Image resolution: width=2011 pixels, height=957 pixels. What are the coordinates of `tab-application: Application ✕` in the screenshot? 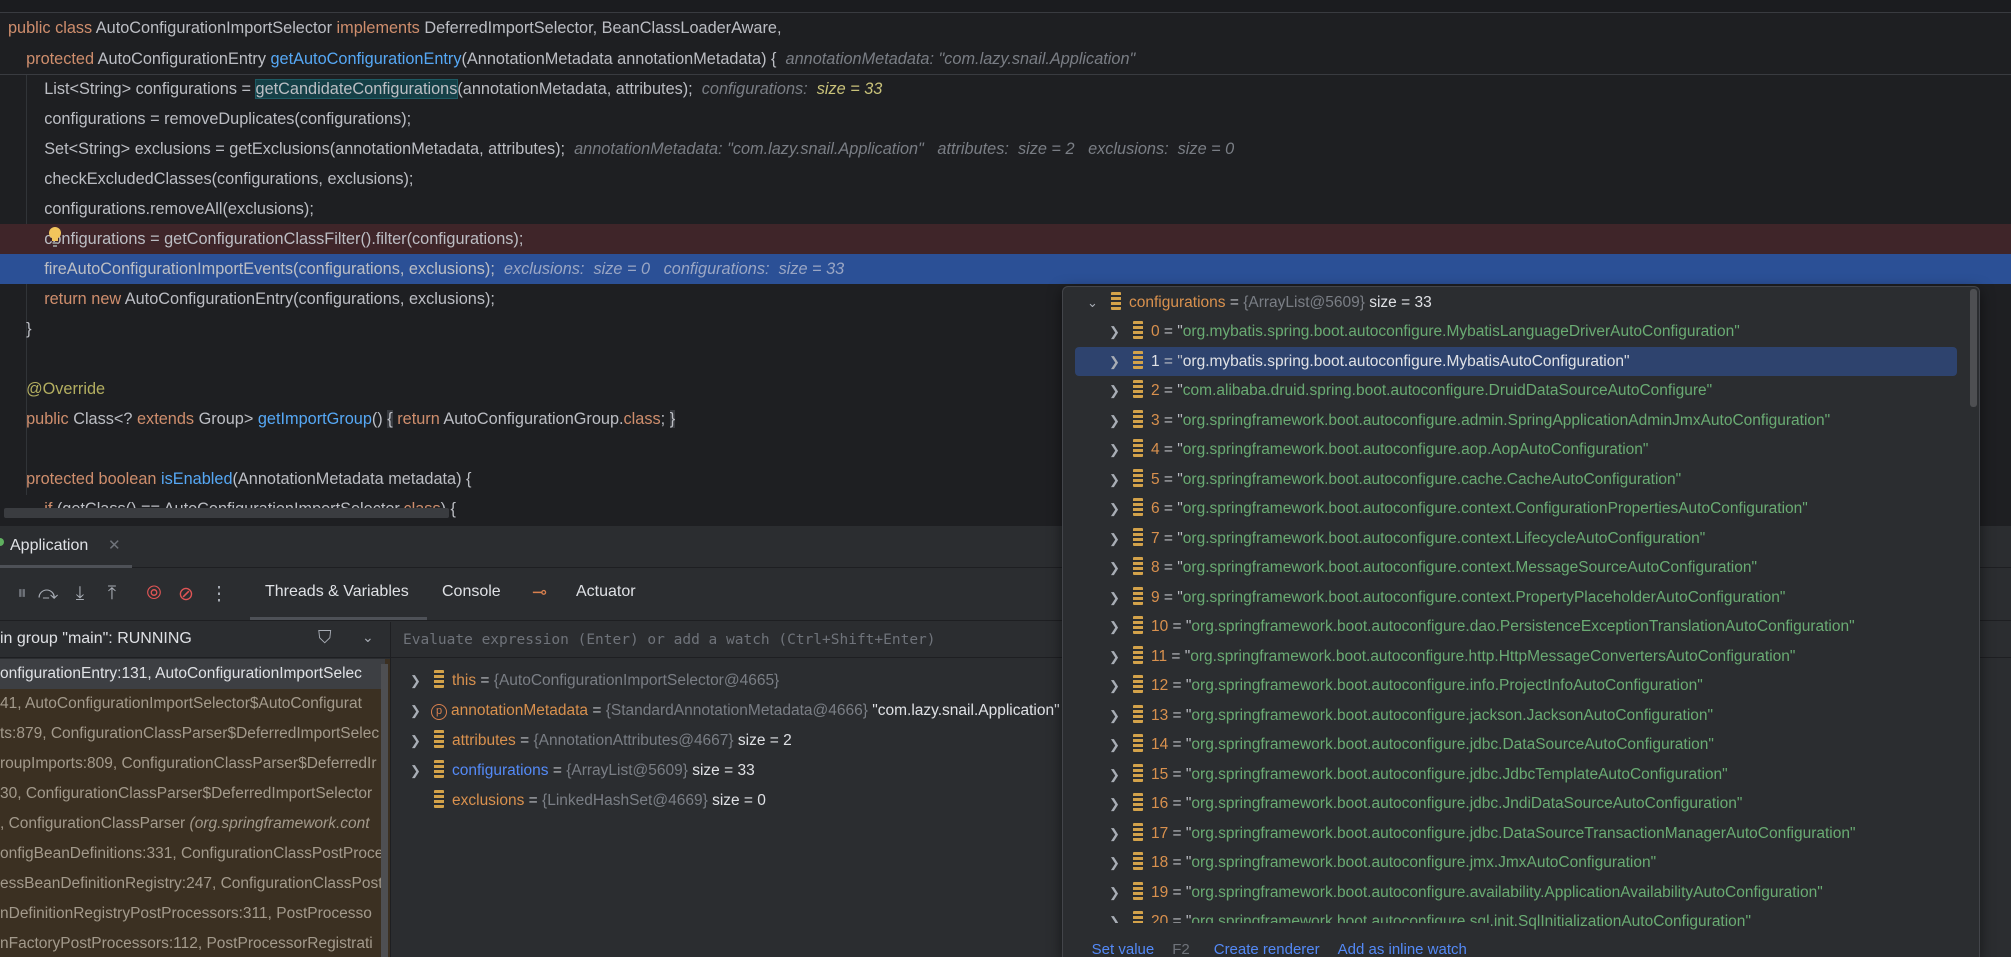 It's located at (66, 547).